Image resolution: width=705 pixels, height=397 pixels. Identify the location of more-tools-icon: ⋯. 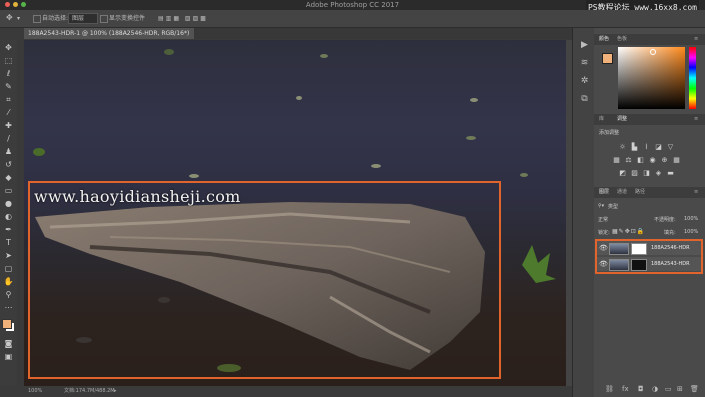
(8, 307).